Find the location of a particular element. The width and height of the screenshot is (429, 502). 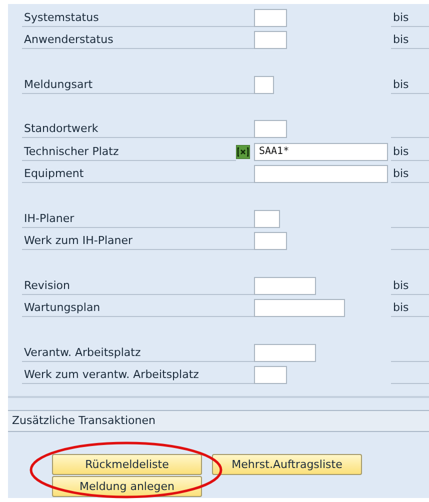

field-label: Meldungsart is located at coordinates (138, 86).